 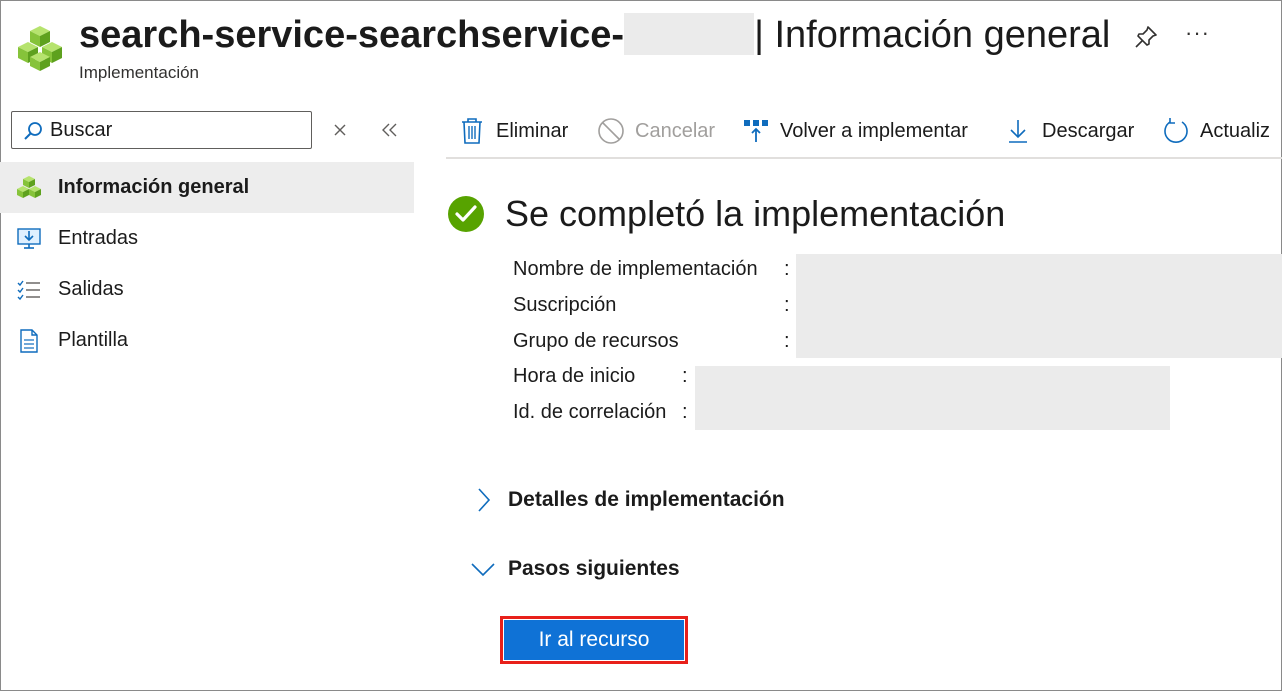 What do you see at coordinates (175, 130) in the screenshot?
I see `search-input` at bounding box center [175, 130].